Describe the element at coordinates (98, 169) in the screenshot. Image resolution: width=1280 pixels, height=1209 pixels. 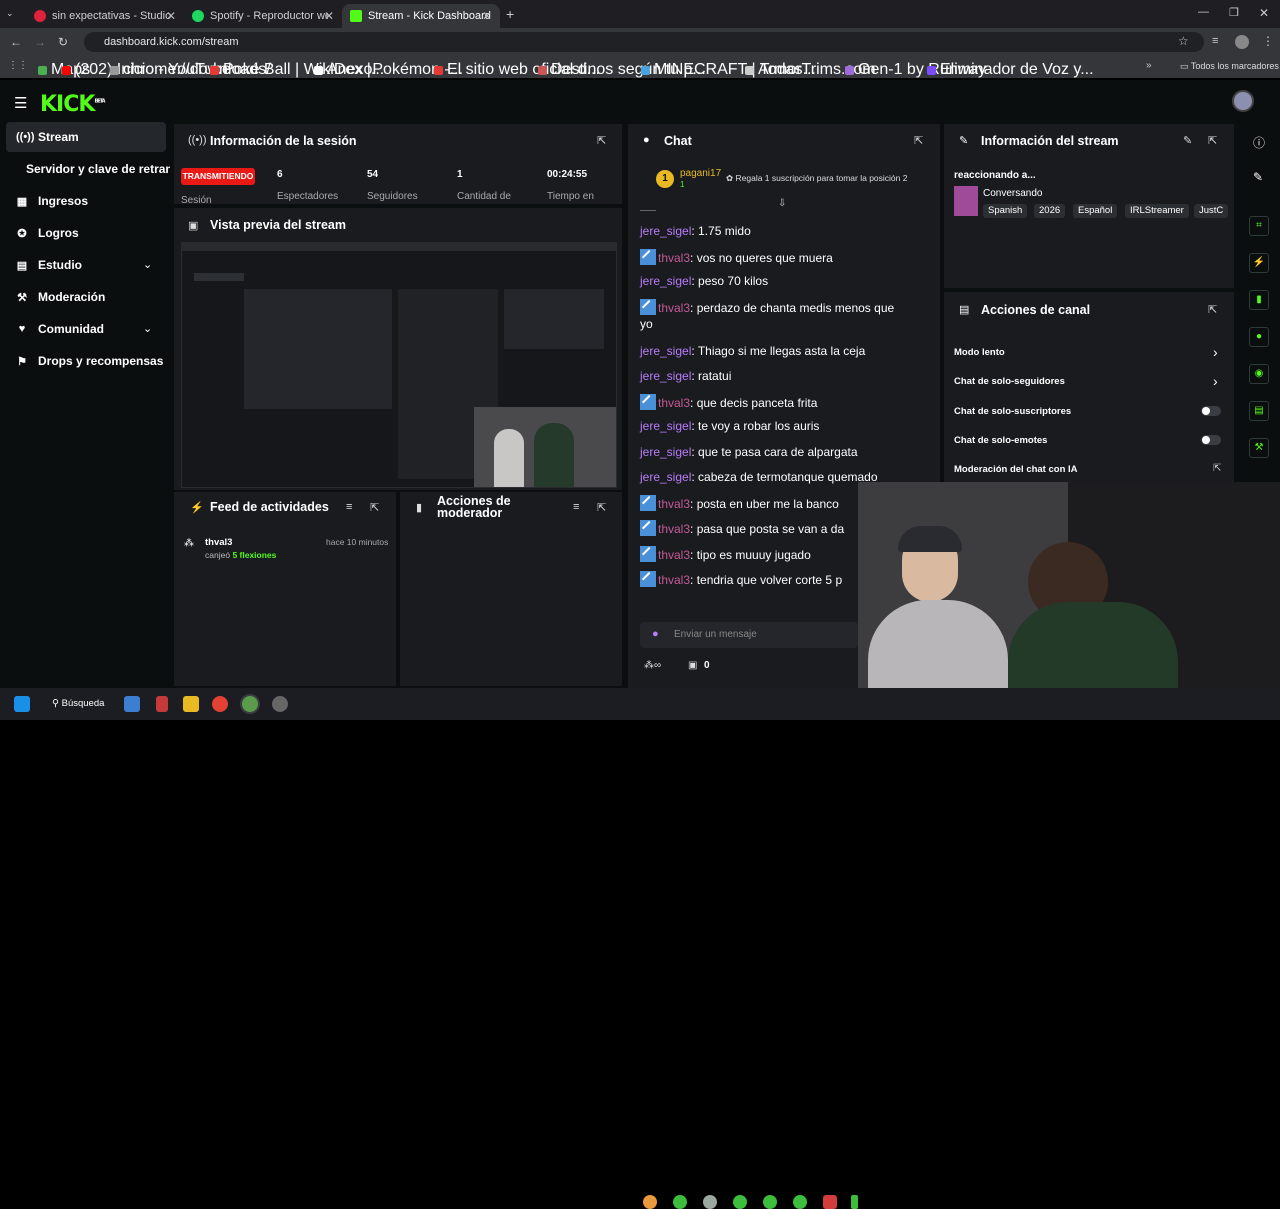
I see `sidebar-item-server-key: Servidor y clave de retransmisión` at that location.